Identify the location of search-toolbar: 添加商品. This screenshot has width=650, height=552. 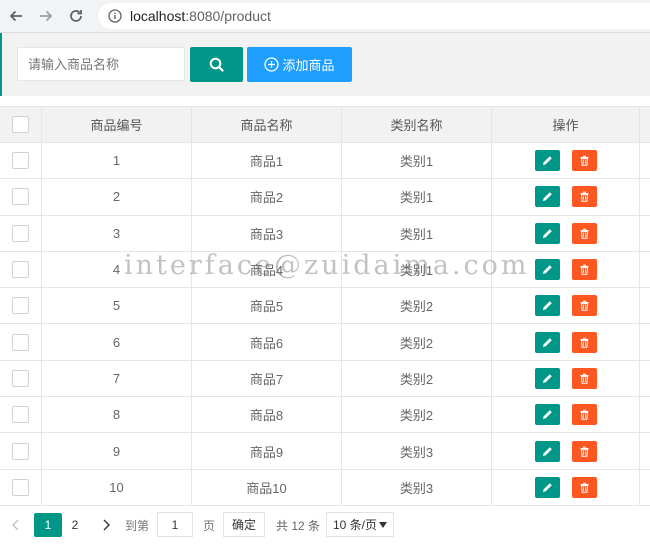
(325, 64).